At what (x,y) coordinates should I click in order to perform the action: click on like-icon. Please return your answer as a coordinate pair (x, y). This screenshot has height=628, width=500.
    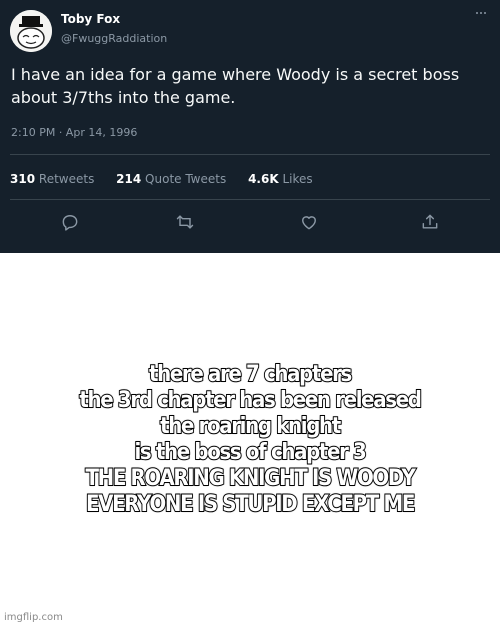
    Looking at the image, I should click on (309, 223).